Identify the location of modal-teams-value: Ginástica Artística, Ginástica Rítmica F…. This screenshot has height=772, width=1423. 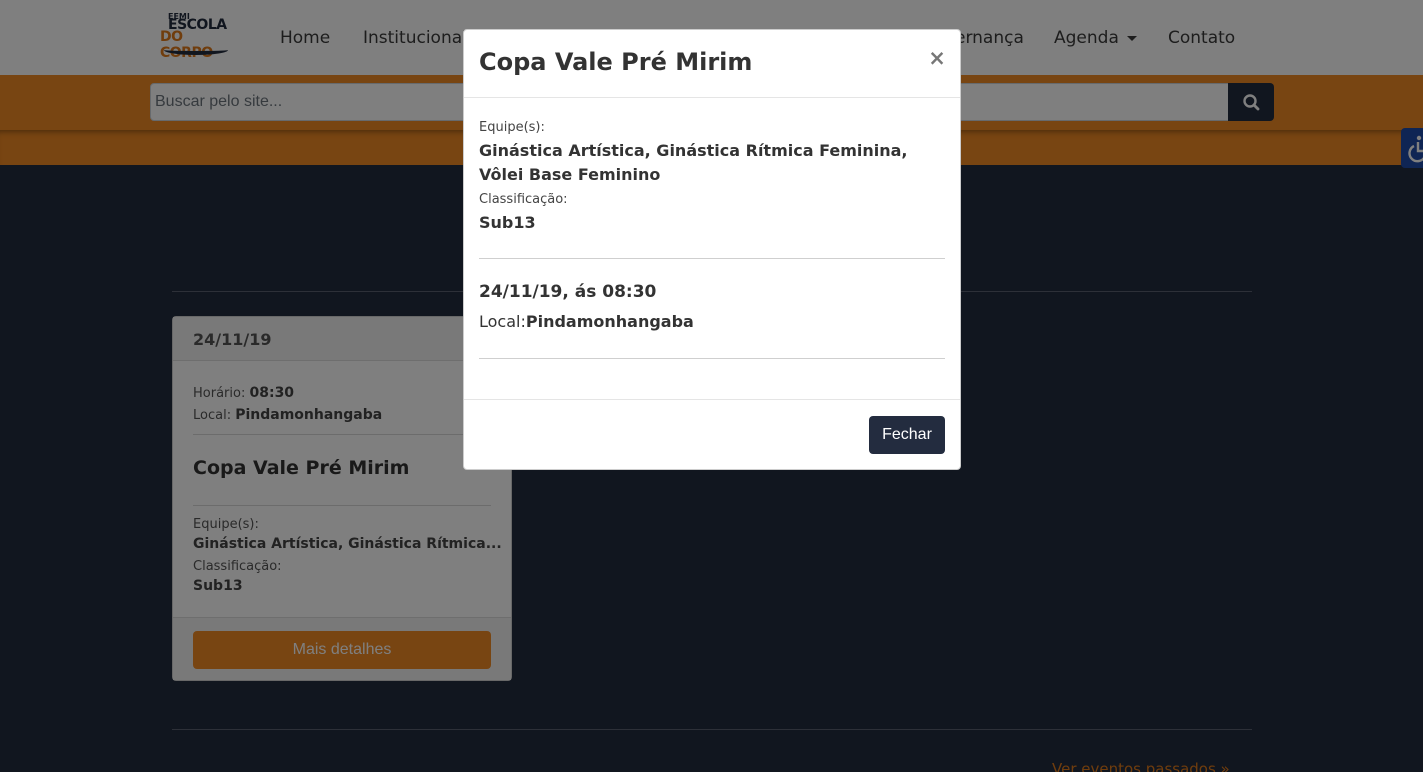
(693, 162).